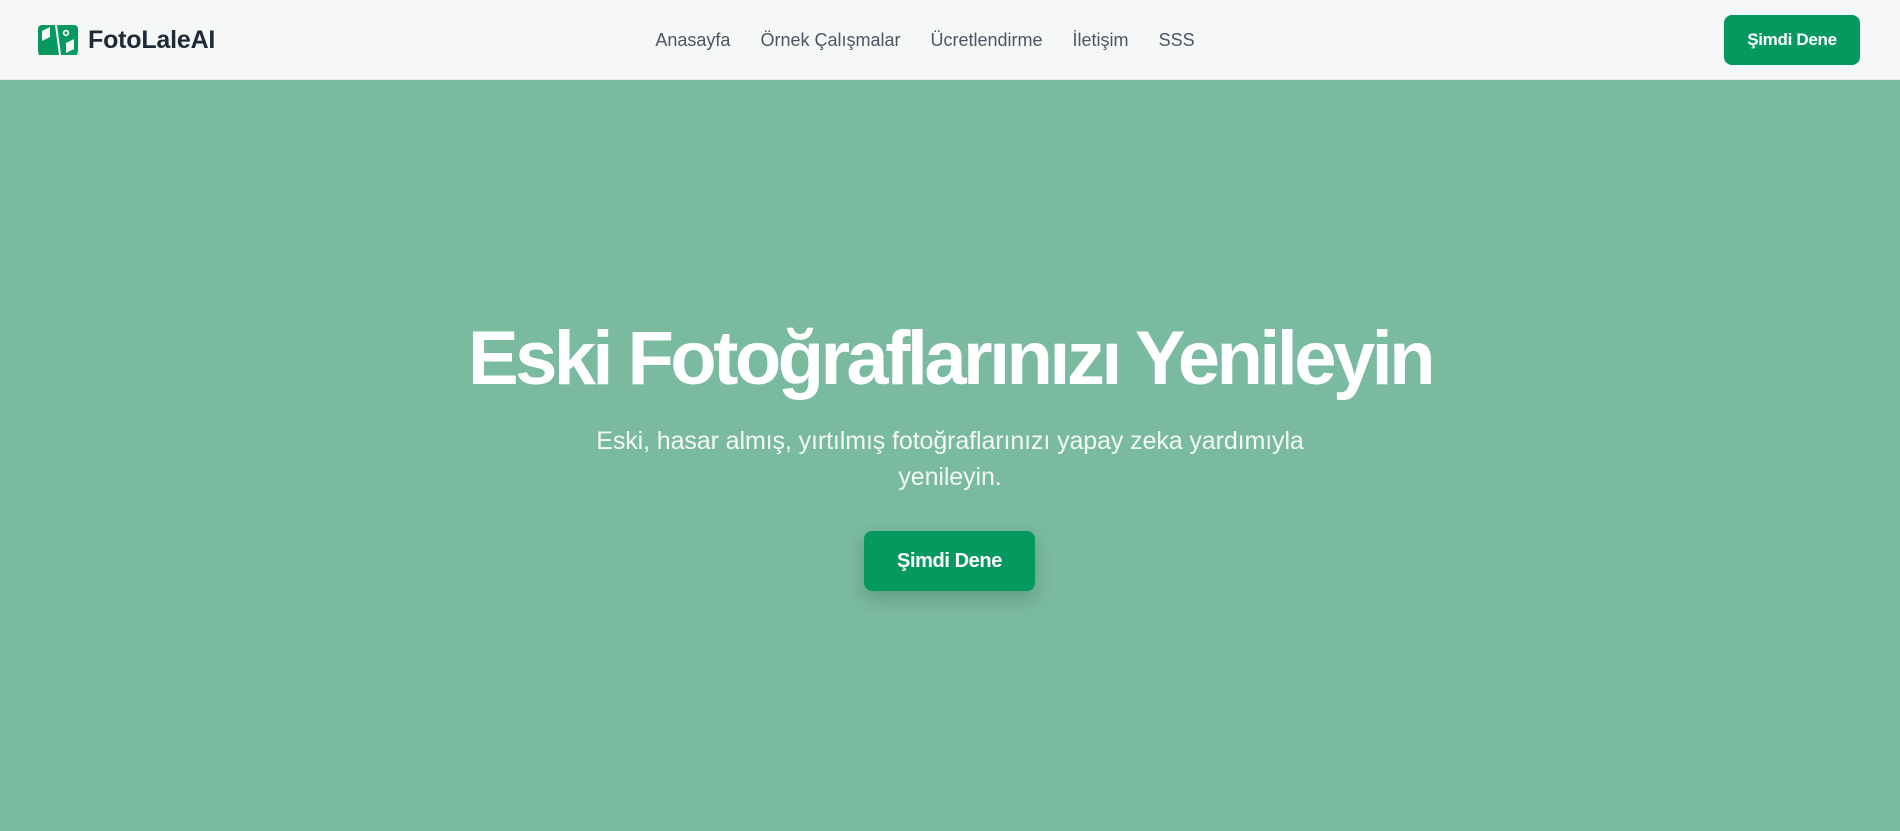 Image resolution: width=1900 pixels, height=831 pixels. I want to click on hero-title: Eski Fotoğraflarınızı Yenileyin, so click(952, 358).